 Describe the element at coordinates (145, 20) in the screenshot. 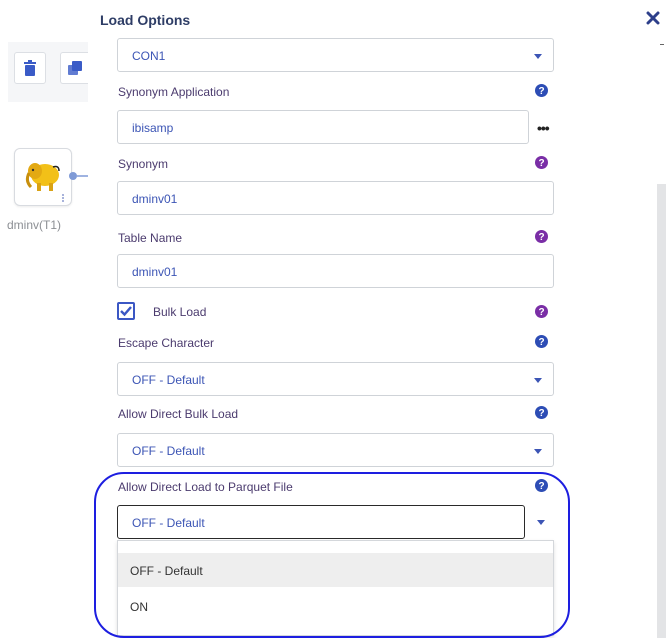

I see `dialog-title: Load Options` at that location.